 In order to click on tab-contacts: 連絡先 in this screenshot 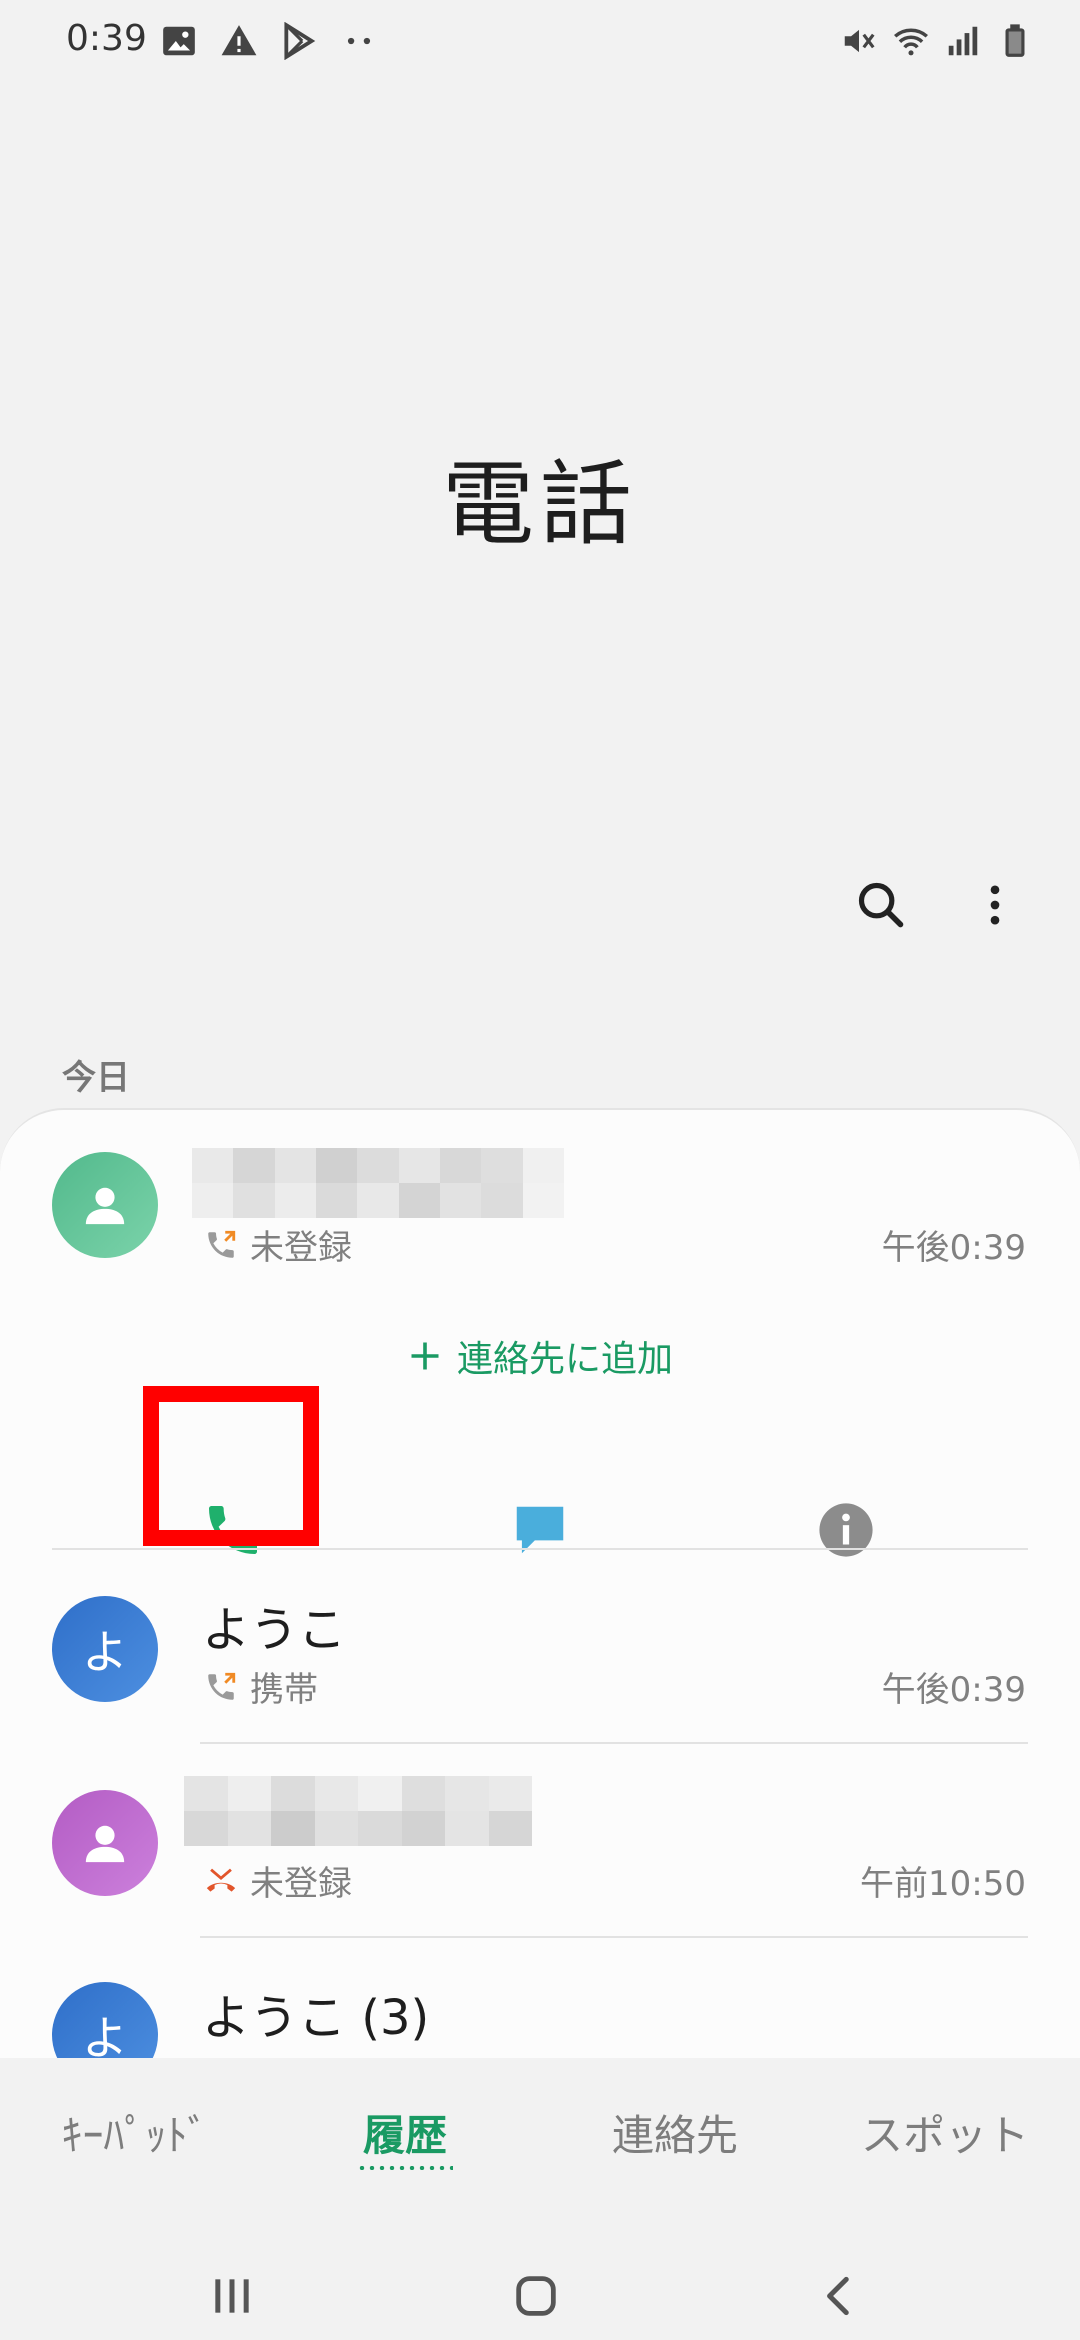, I will do `click(675, 2140)`.